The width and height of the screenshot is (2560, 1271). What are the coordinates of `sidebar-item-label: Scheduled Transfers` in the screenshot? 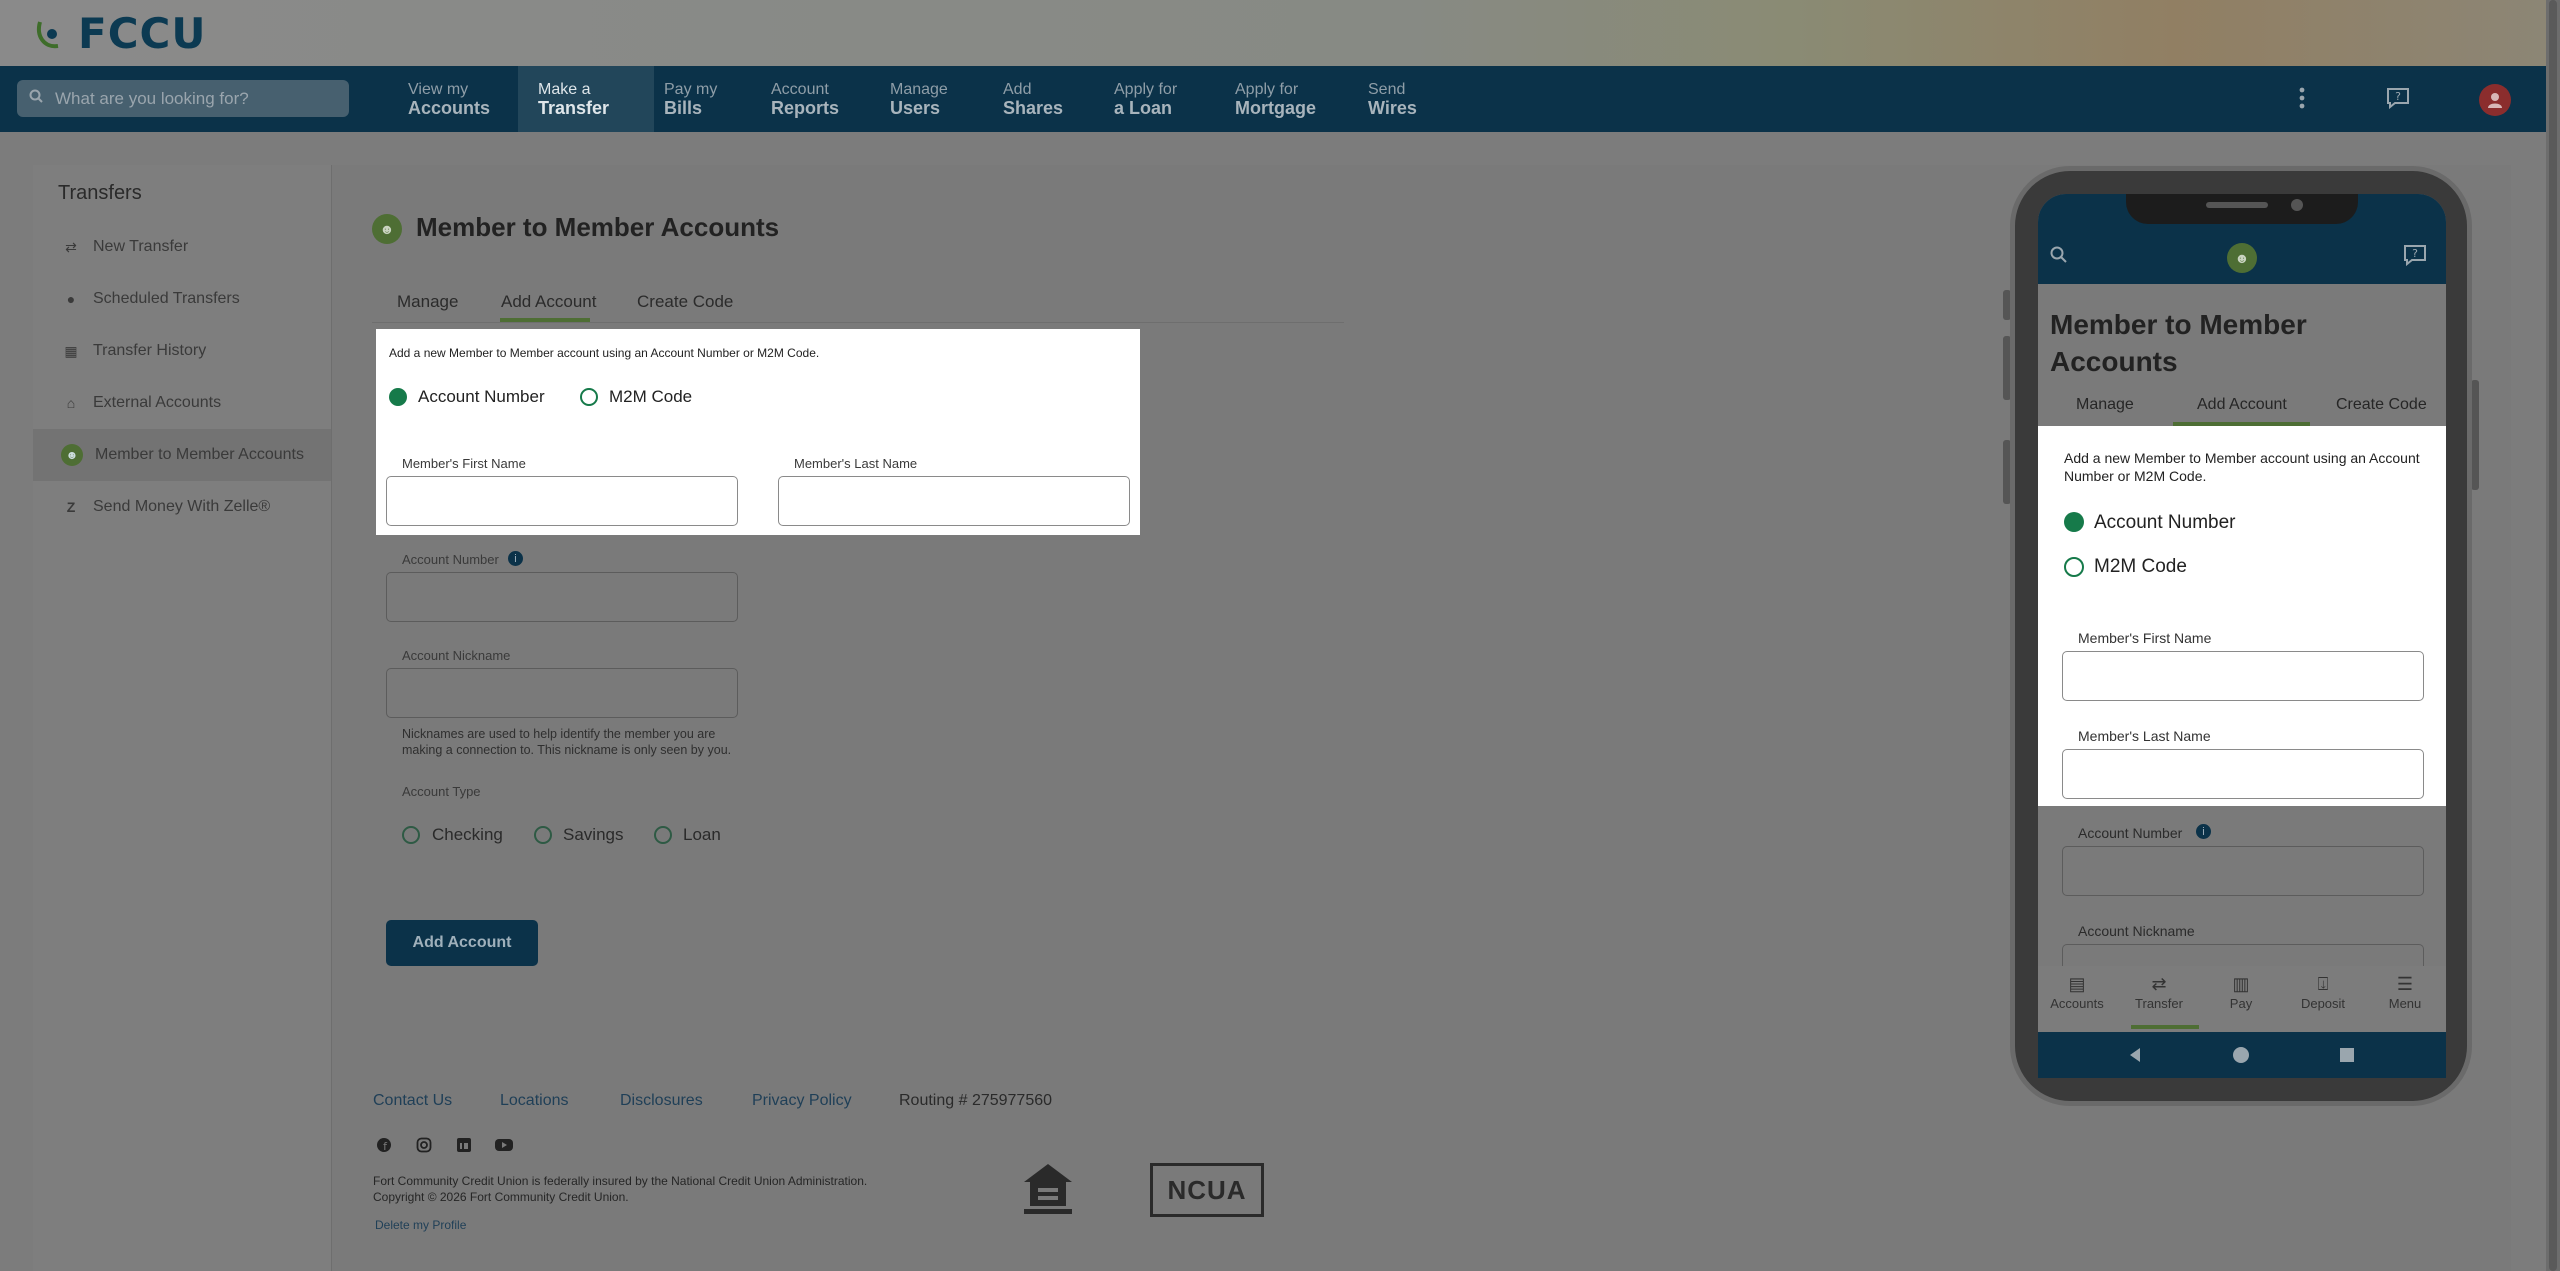 It's located at (166, 298).